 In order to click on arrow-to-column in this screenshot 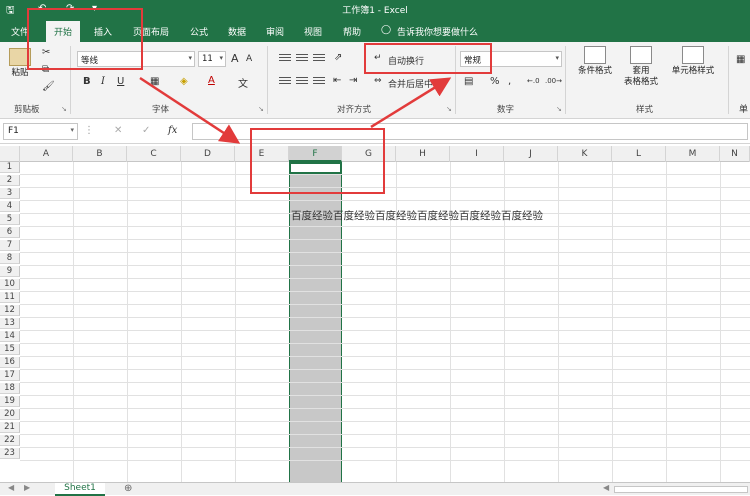, I will do `click(190, 110)`.